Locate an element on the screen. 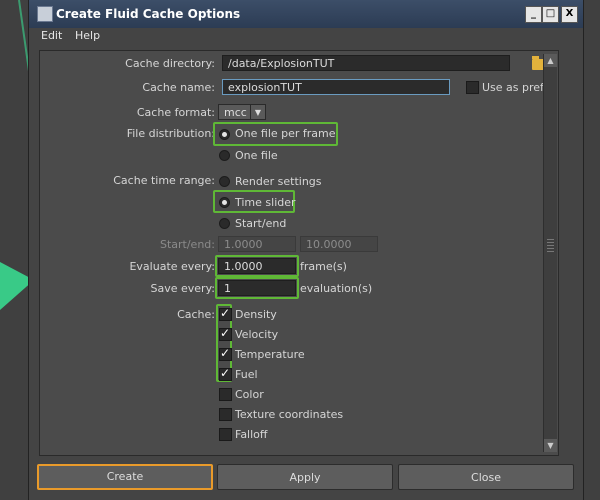 The image size is (600, 500). cache-format-label: Cache format: is located at coordinates (175, 112).